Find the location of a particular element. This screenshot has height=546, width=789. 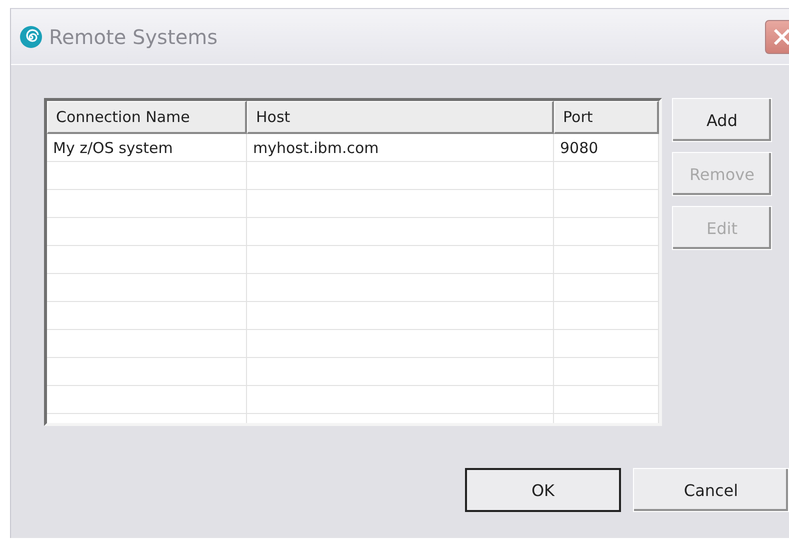

spiral-logo-icon is located at coordinates (31, 36).